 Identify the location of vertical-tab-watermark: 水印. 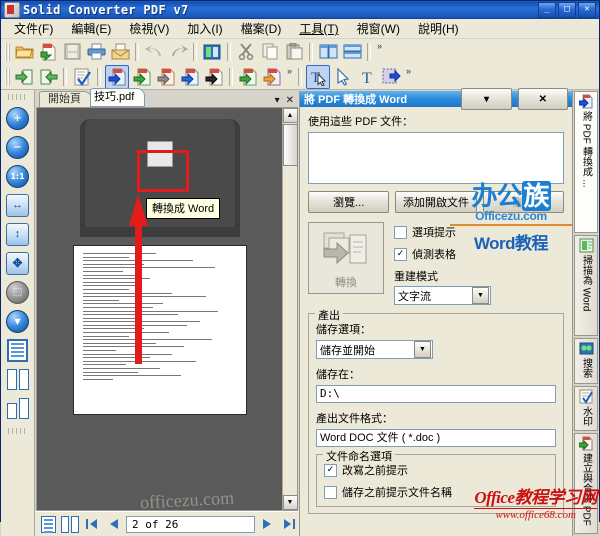
(586, 408).